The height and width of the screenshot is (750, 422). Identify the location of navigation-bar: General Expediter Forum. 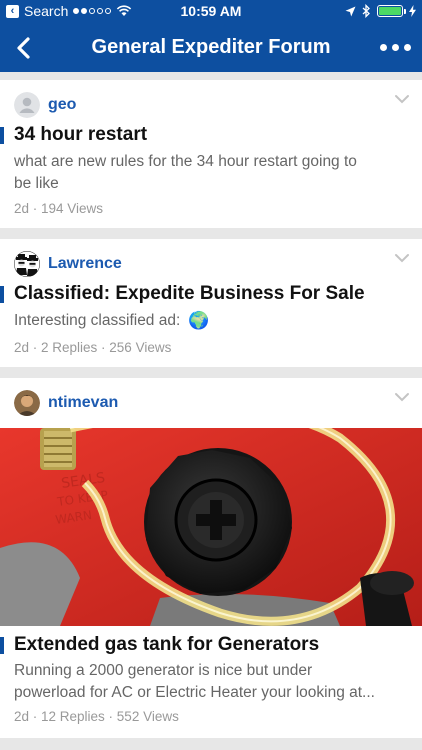
(211, 48).